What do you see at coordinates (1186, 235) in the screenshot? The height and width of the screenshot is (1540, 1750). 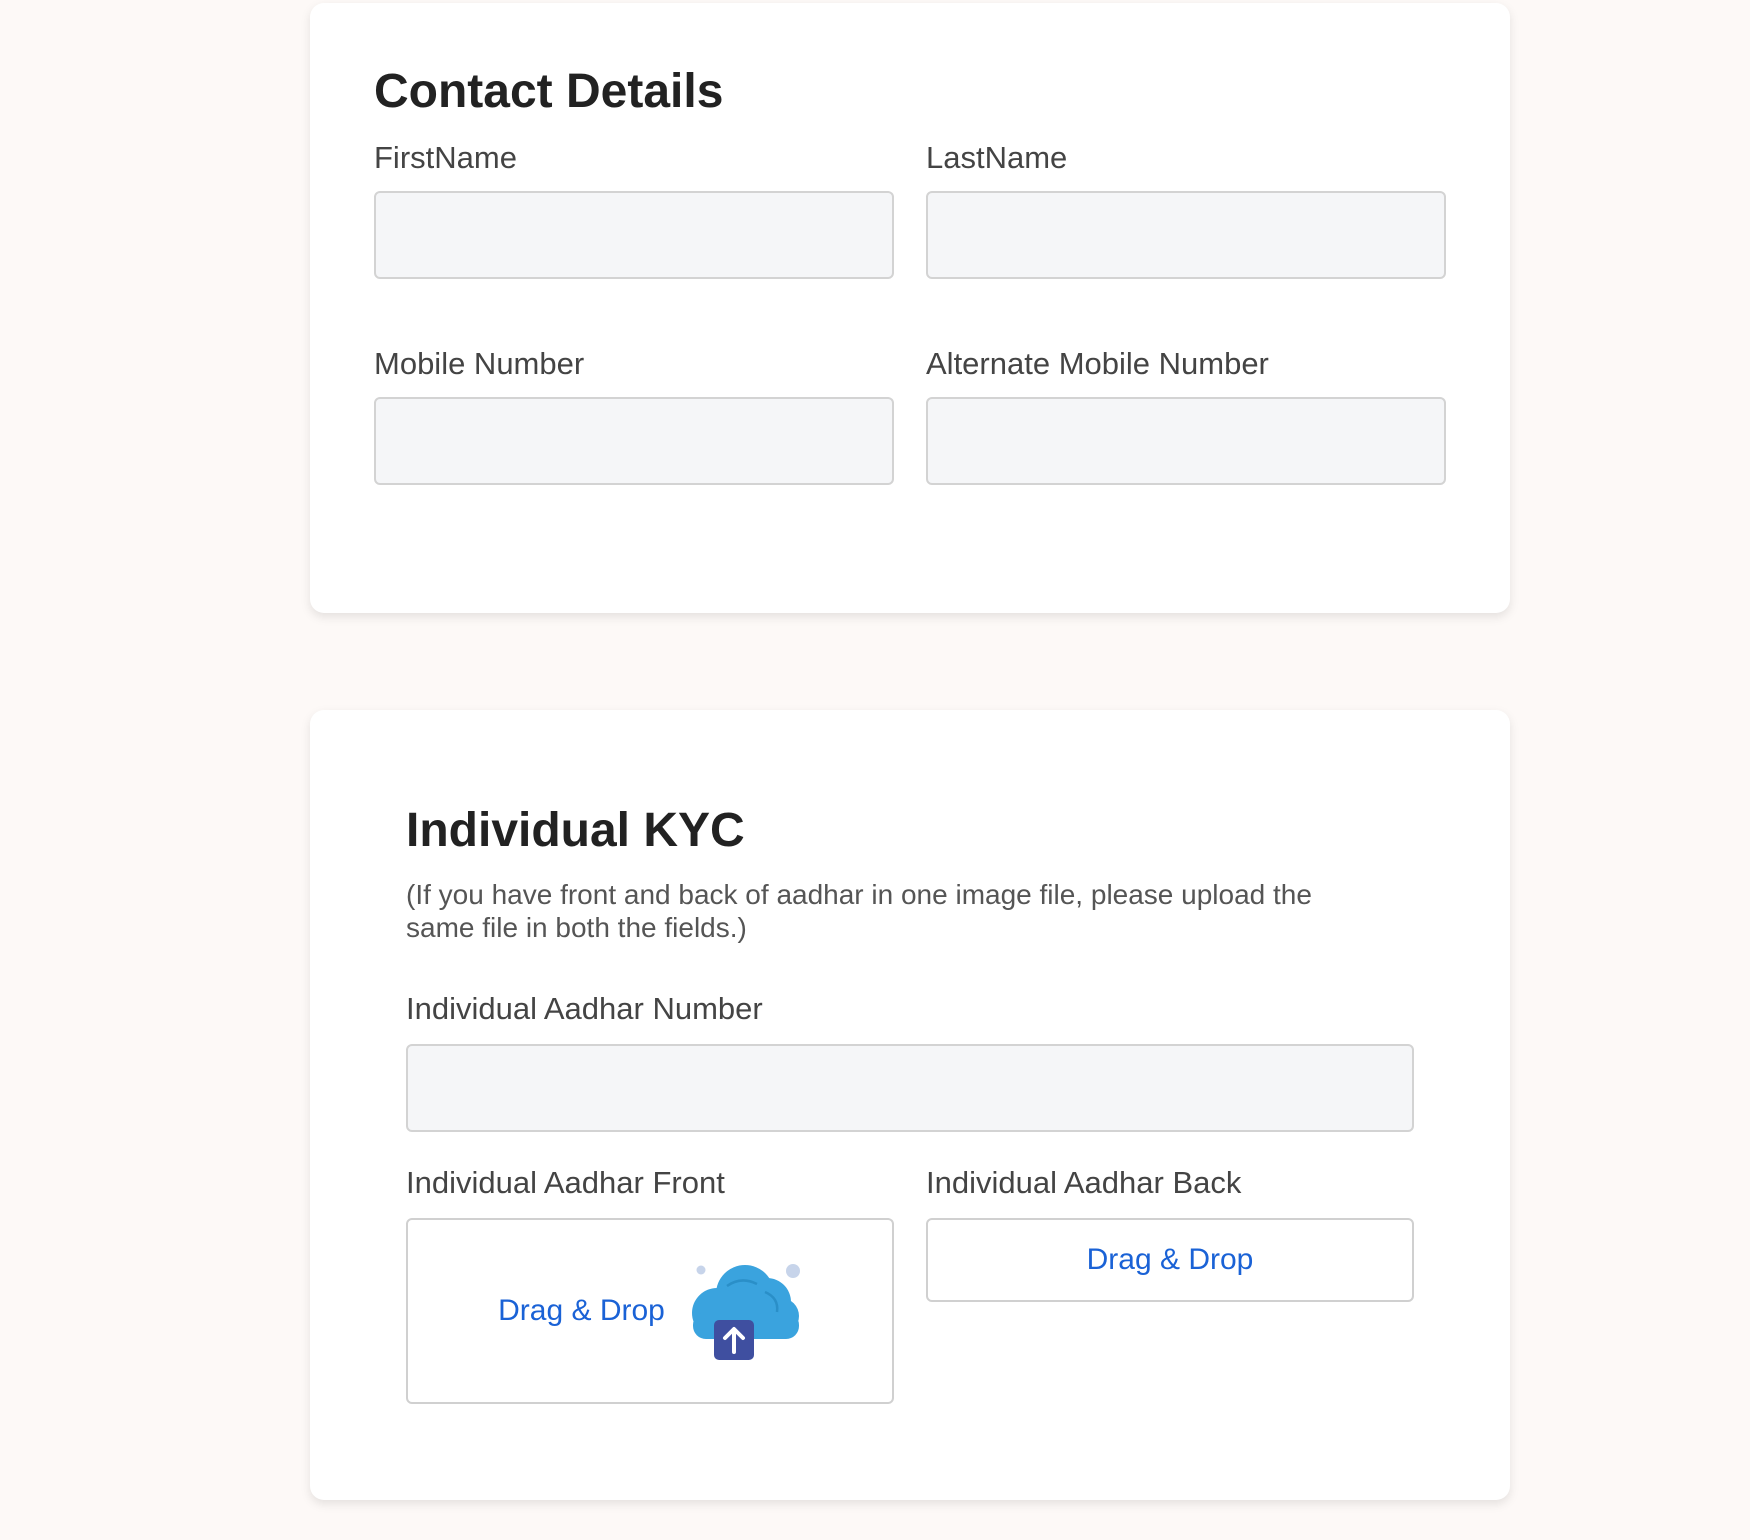 I see `last-name-input` at bounding box center [1186, 235].